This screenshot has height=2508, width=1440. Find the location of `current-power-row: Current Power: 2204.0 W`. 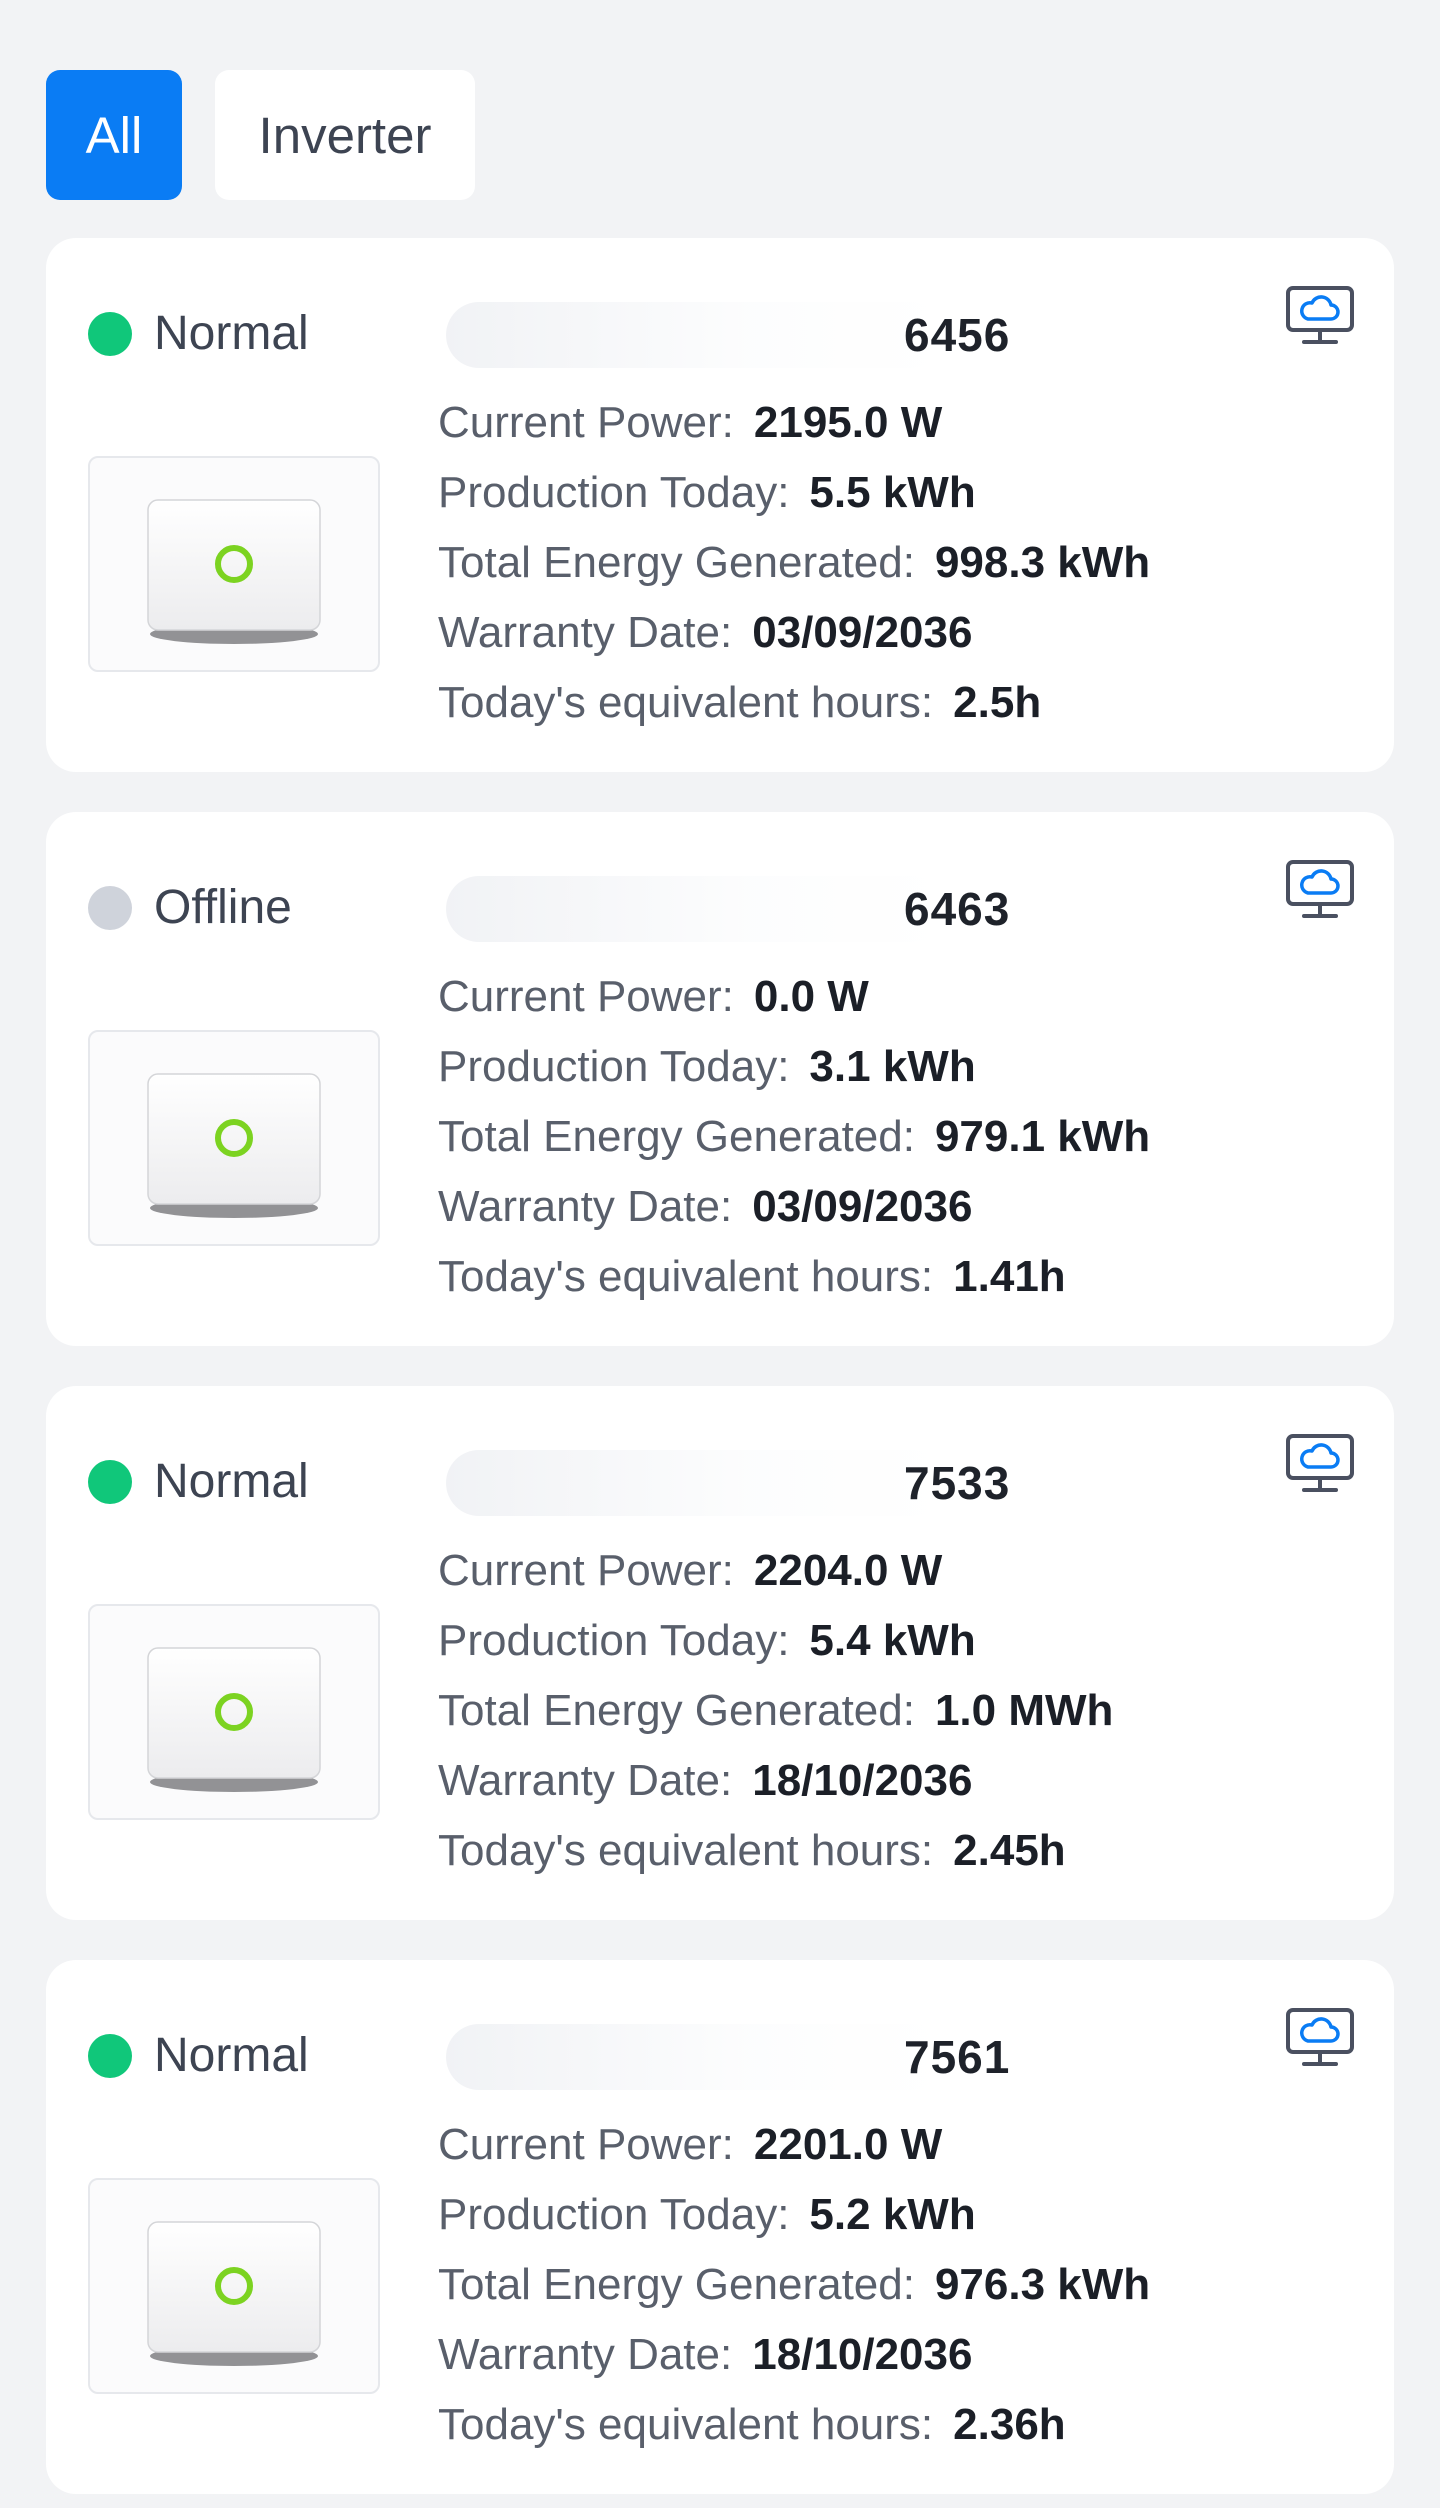

current-power-row: Current Power: 2204.0 W is located at coordinates (775, 1571).